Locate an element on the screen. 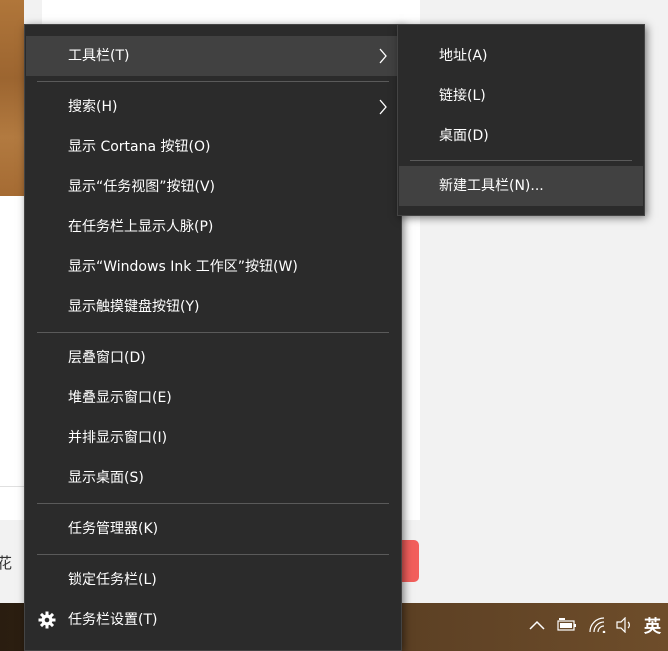 This screenshot has height=651, width=668. submenu-separator is located at coordinates (521, 160).